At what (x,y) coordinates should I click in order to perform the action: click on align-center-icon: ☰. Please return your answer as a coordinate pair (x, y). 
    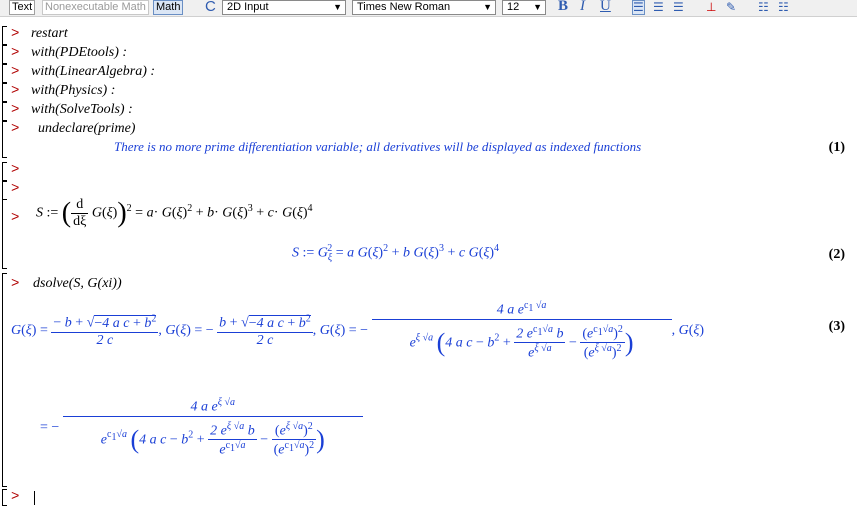
    Looking at the image, I should click on (658, 7).